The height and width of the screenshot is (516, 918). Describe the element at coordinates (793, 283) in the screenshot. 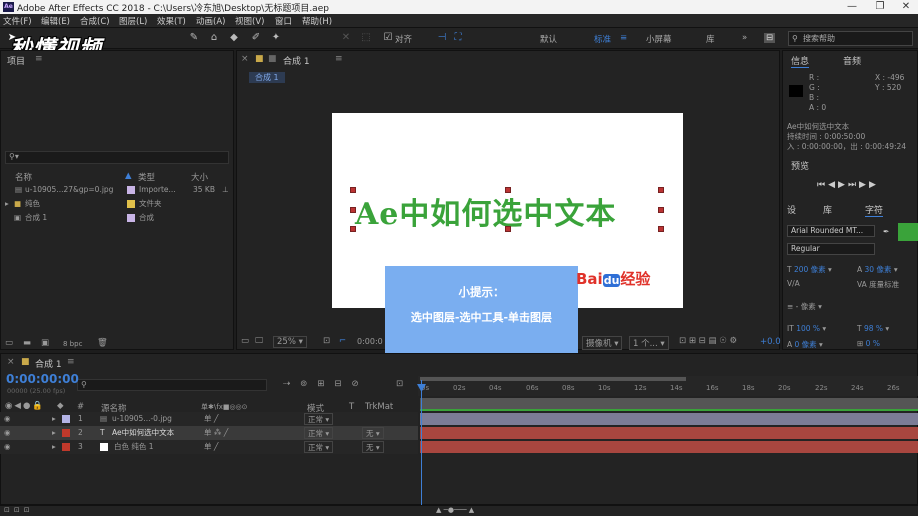

I see `kerning-icon: V/A` at that location.